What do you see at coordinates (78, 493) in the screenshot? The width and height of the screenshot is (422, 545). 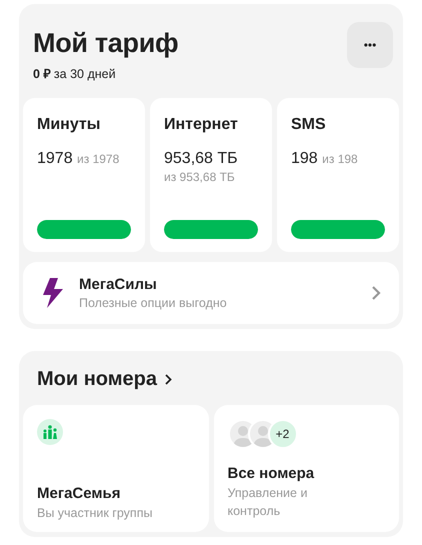 I see `card-title: МегаСемья` at bounding box center [78, 493].